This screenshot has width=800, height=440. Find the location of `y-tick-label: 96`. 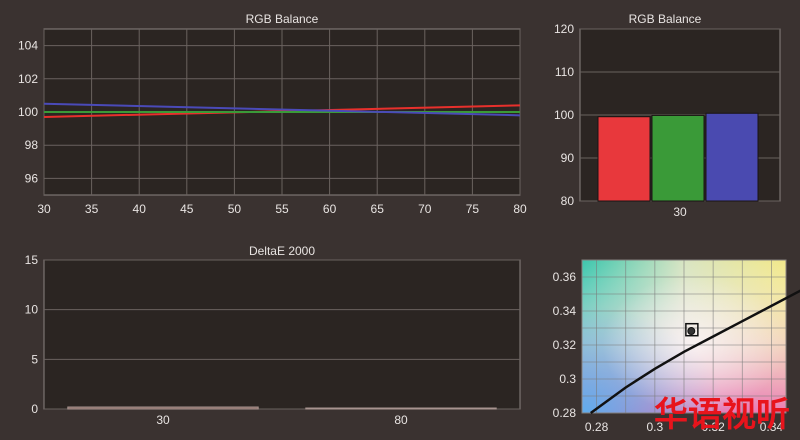

y-tick-label: 96 is located at coordinates (32, 178).